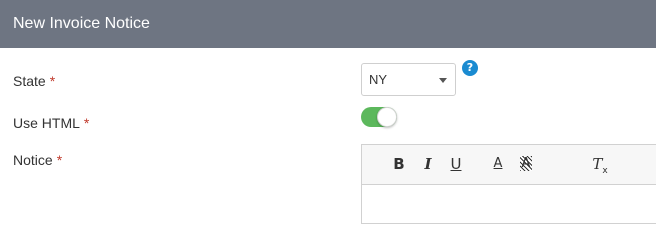  What do you see at coordinates (33, 160) in the screenshot?
I see `notice-label-text: Notice` at bounding box center [33, 160].